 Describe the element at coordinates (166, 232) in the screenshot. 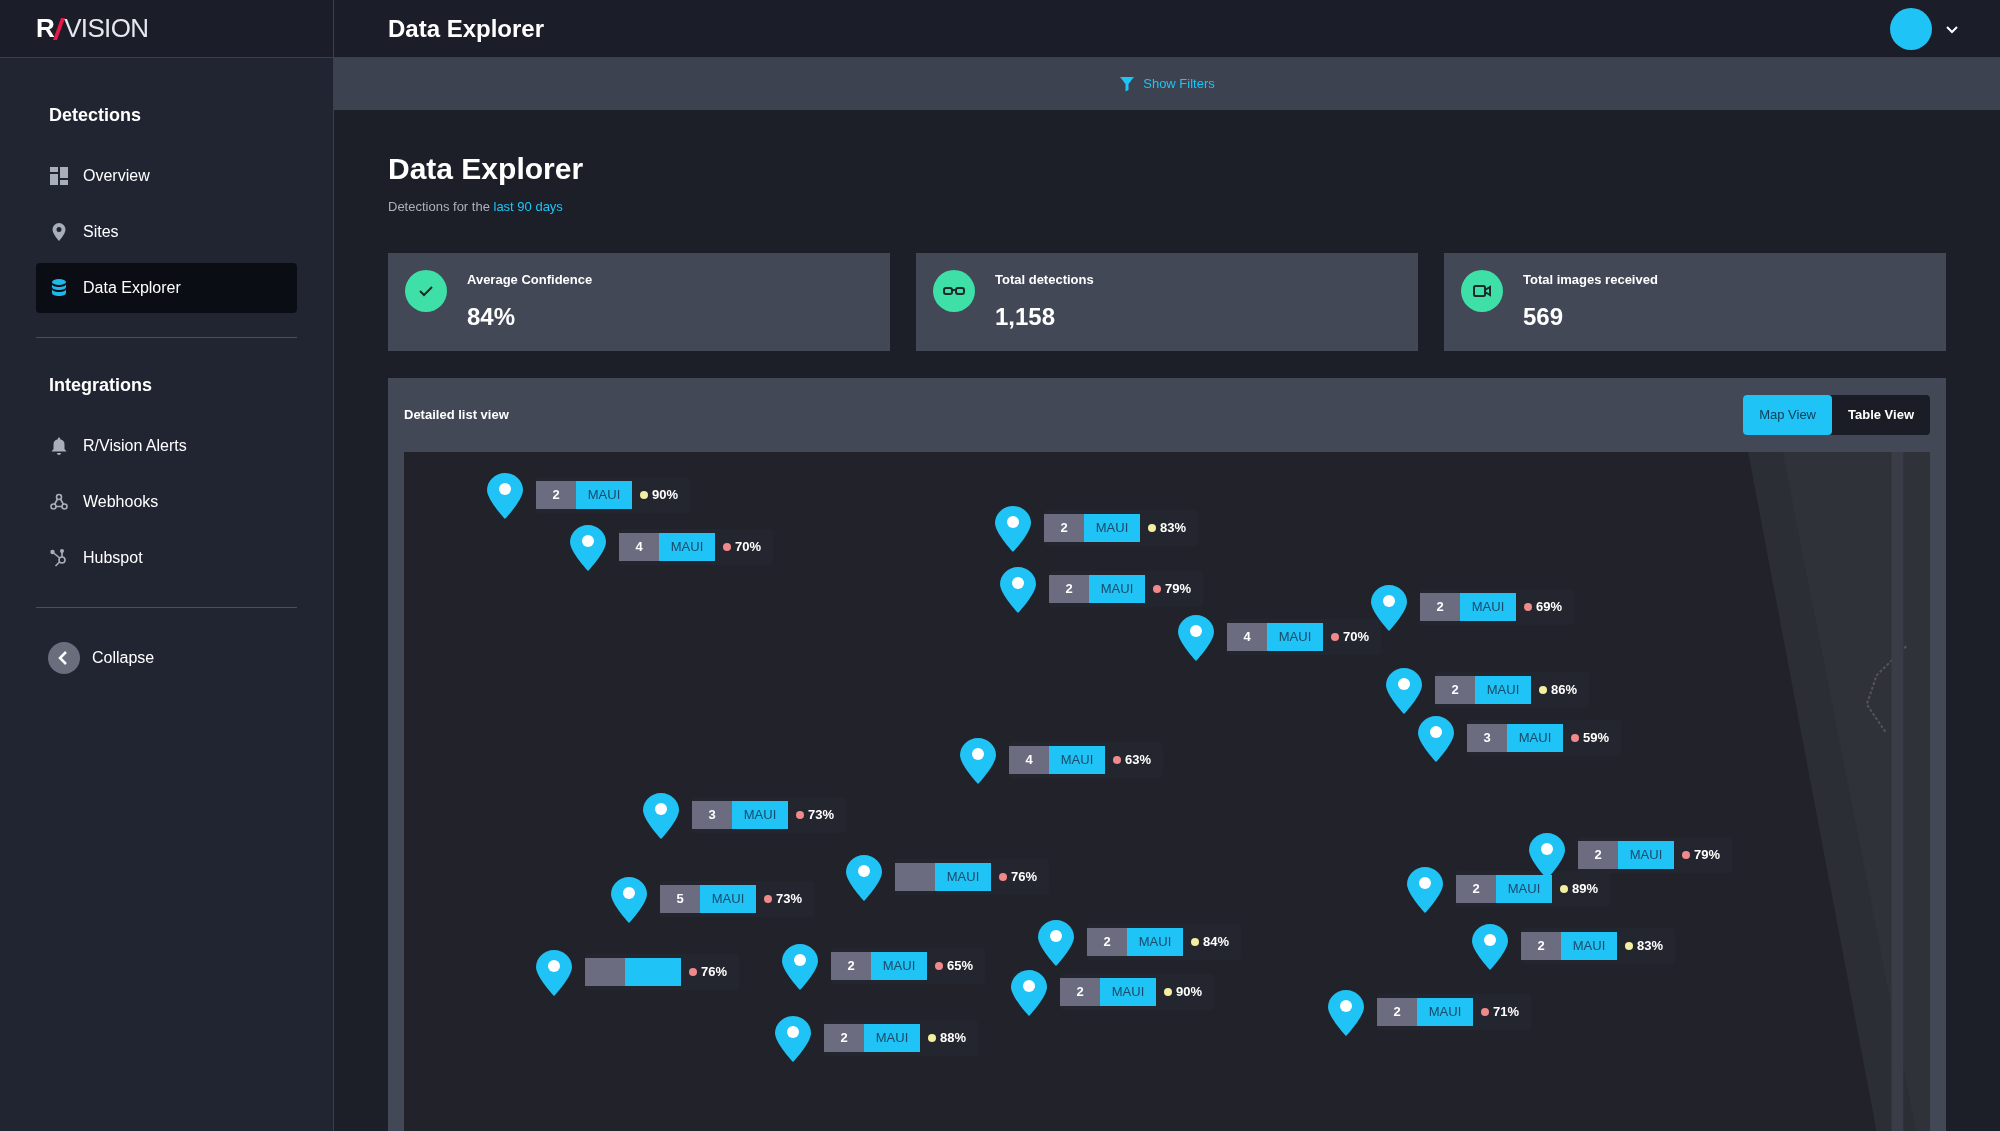

I see `nav-item: Sites` at that location.